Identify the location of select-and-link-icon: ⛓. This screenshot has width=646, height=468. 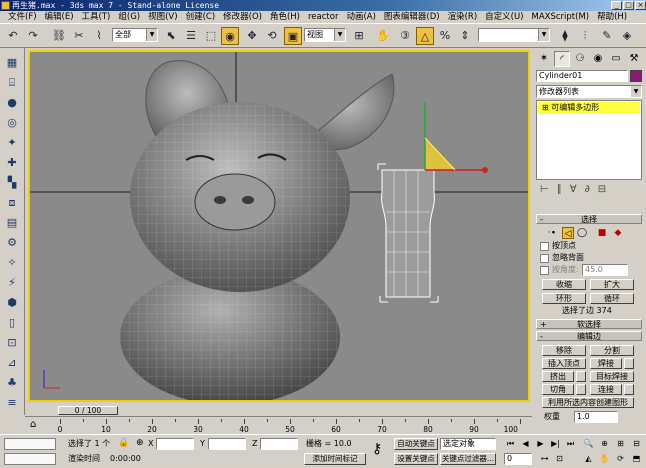
(59, 36).